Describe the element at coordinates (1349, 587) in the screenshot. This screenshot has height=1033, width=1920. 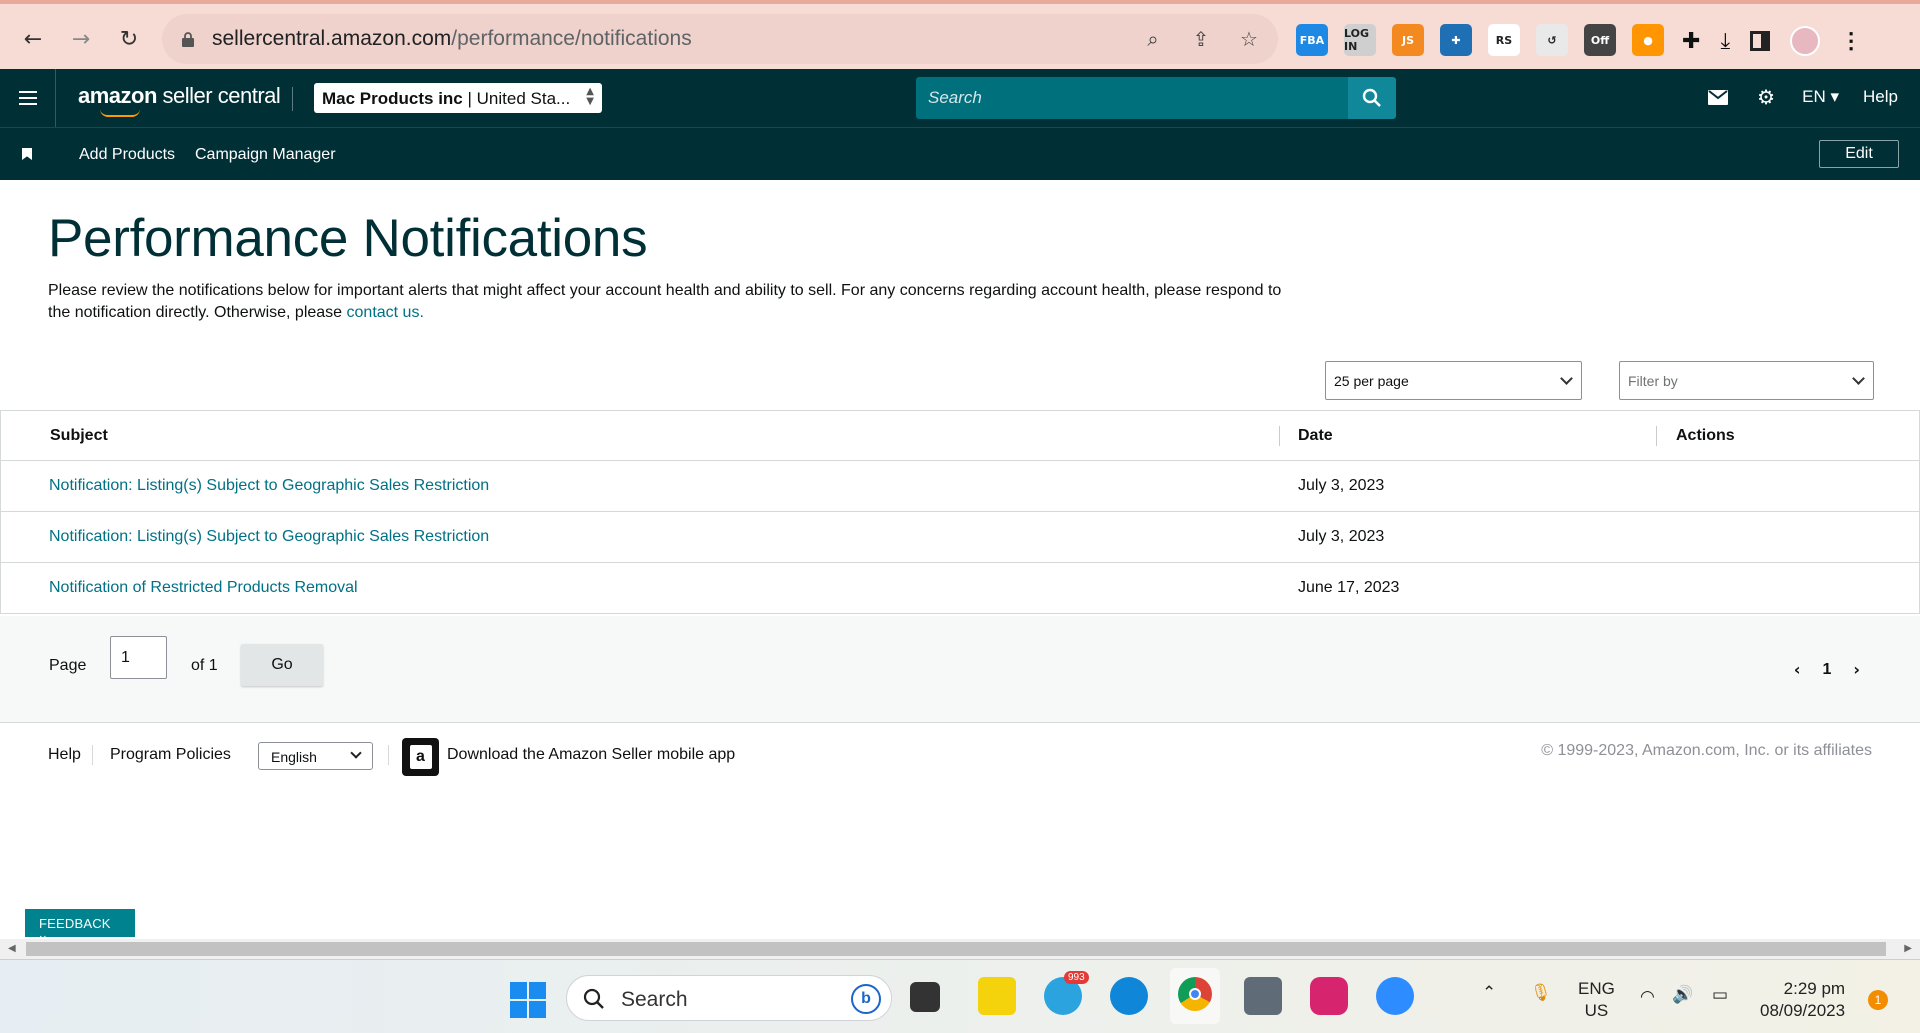
I see `row-date: June 17, 2023` at that location.